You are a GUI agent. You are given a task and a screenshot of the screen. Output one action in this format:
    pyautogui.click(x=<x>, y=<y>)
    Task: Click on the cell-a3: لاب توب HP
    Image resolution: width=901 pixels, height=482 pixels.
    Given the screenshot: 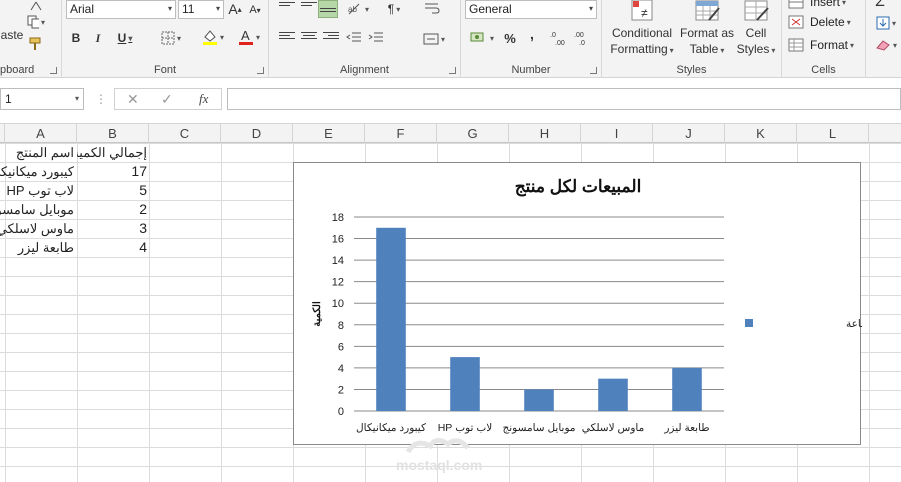 What is the action you would take?
    pyautogui.click(x=37, y=190)
    